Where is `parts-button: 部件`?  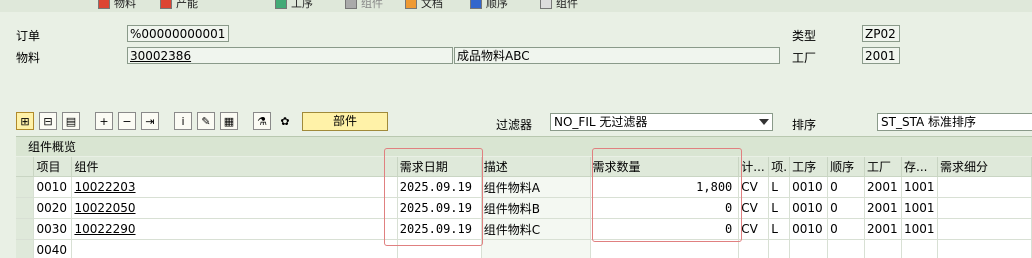
parts-button: 部件 is located at coordinates (345, 121).